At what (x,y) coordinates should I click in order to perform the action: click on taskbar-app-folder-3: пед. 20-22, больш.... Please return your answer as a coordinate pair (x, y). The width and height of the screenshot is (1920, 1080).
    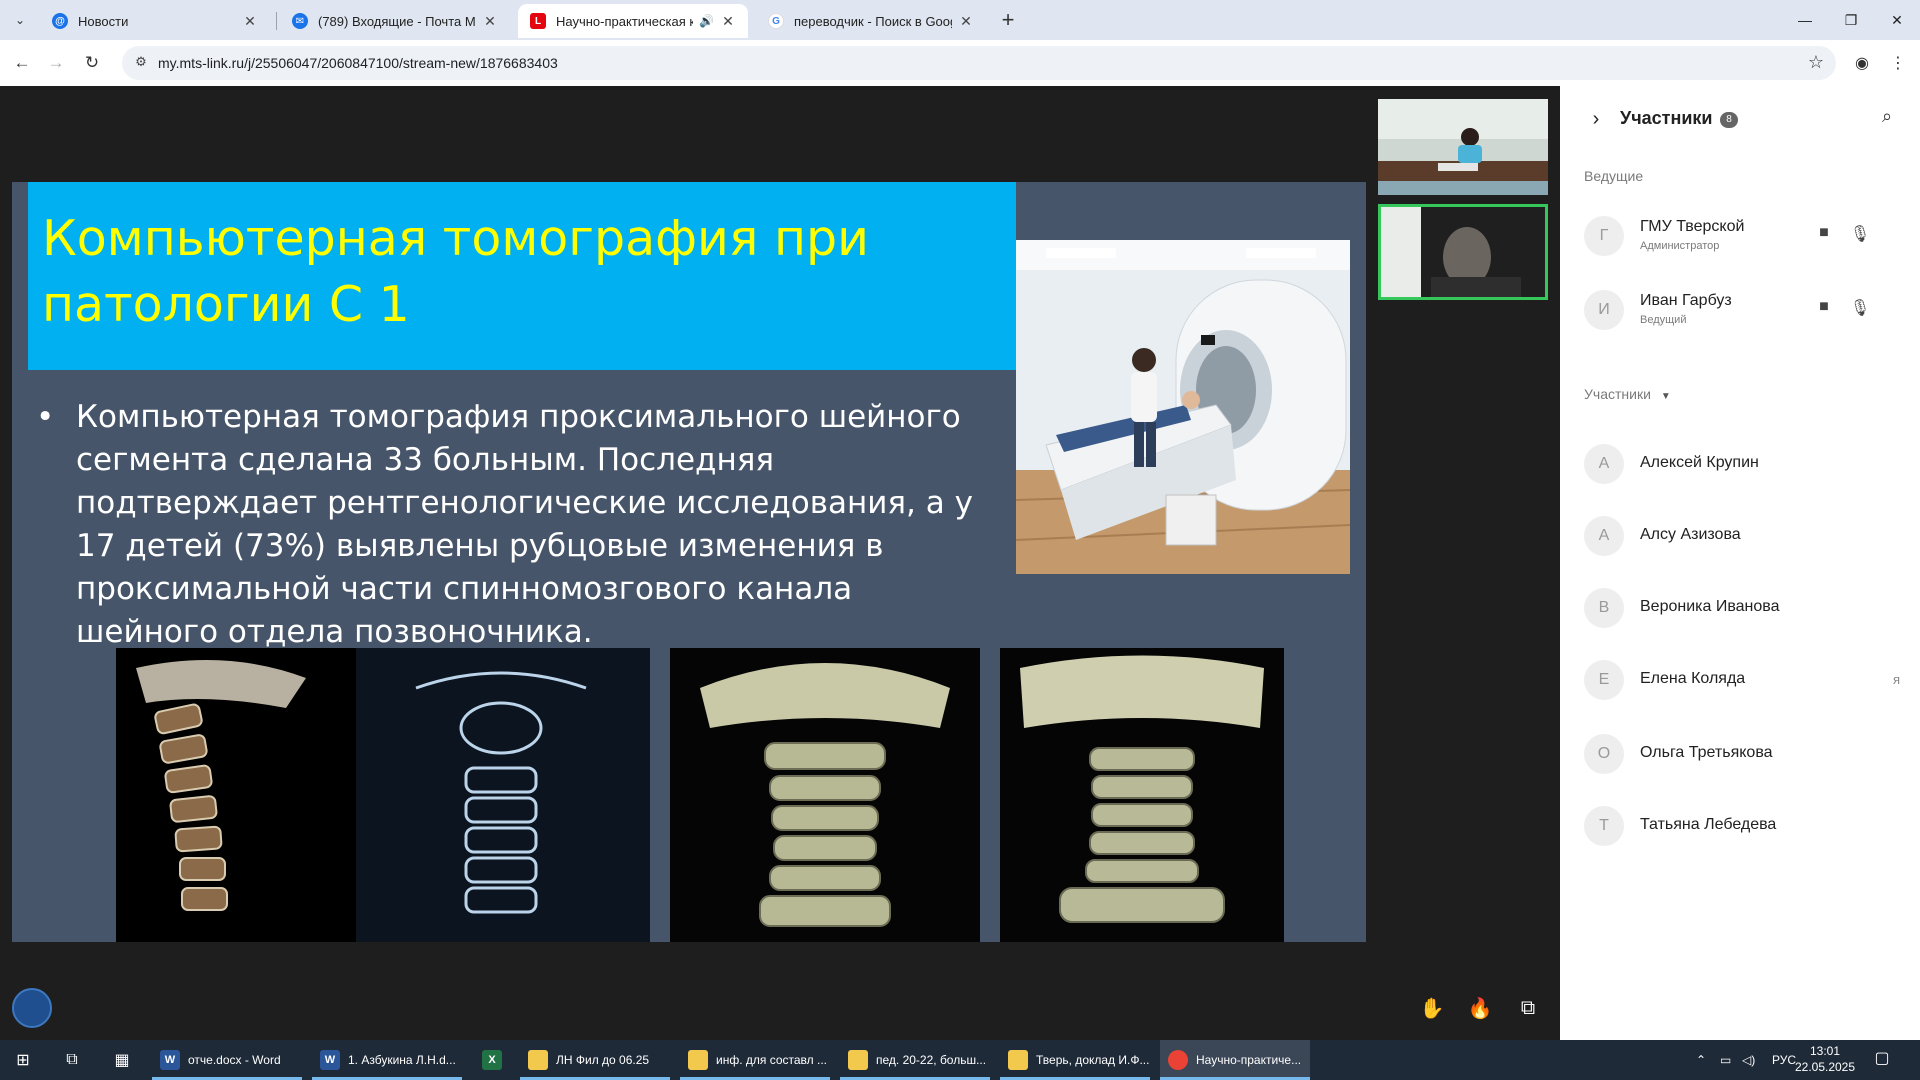
    Looking at the image, I should click on (915, 1060).